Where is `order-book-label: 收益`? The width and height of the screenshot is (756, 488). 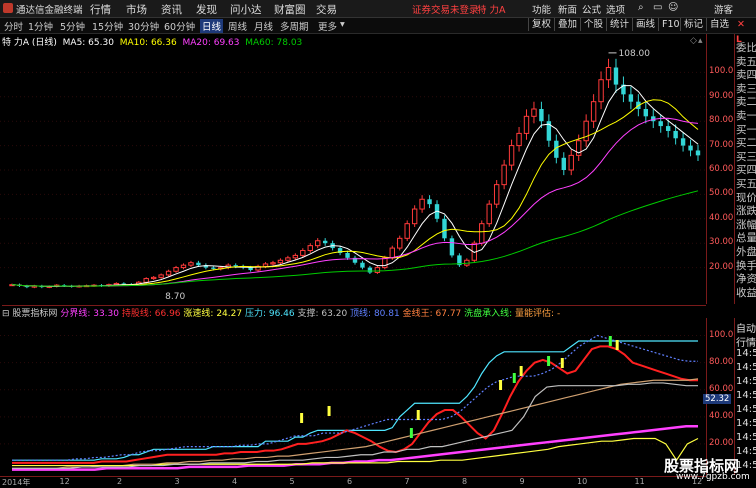
order-book-label: 收益 is located at coordinates (746, 292).